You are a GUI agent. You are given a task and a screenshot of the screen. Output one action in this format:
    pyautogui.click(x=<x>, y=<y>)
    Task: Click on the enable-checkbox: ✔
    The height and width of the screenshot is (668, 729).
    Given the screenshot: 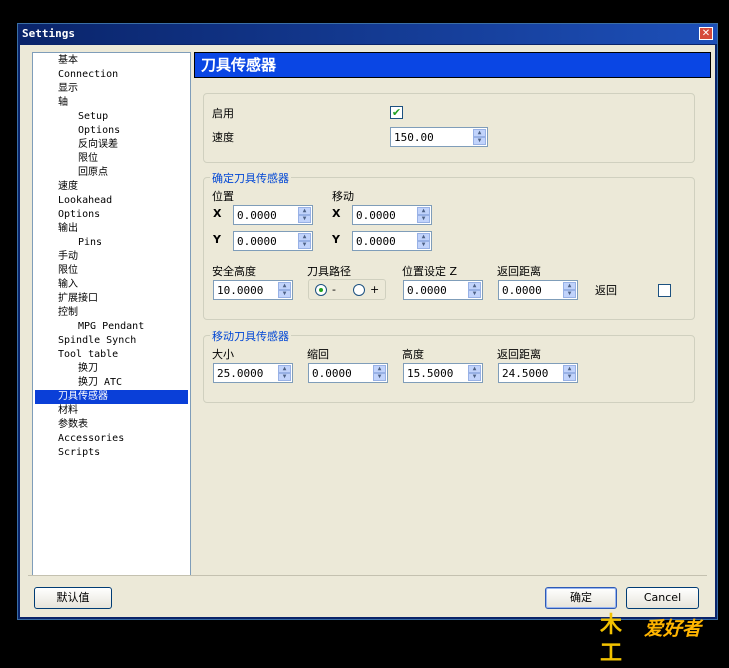 What is the action you would take?
    pyautogui.click(x=396, y=112)
    